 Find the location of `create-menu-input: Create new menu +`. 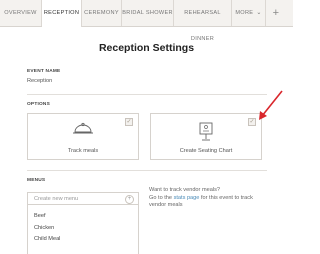

create-menu-input: Create new menu + is located at coordinates (83, 198).